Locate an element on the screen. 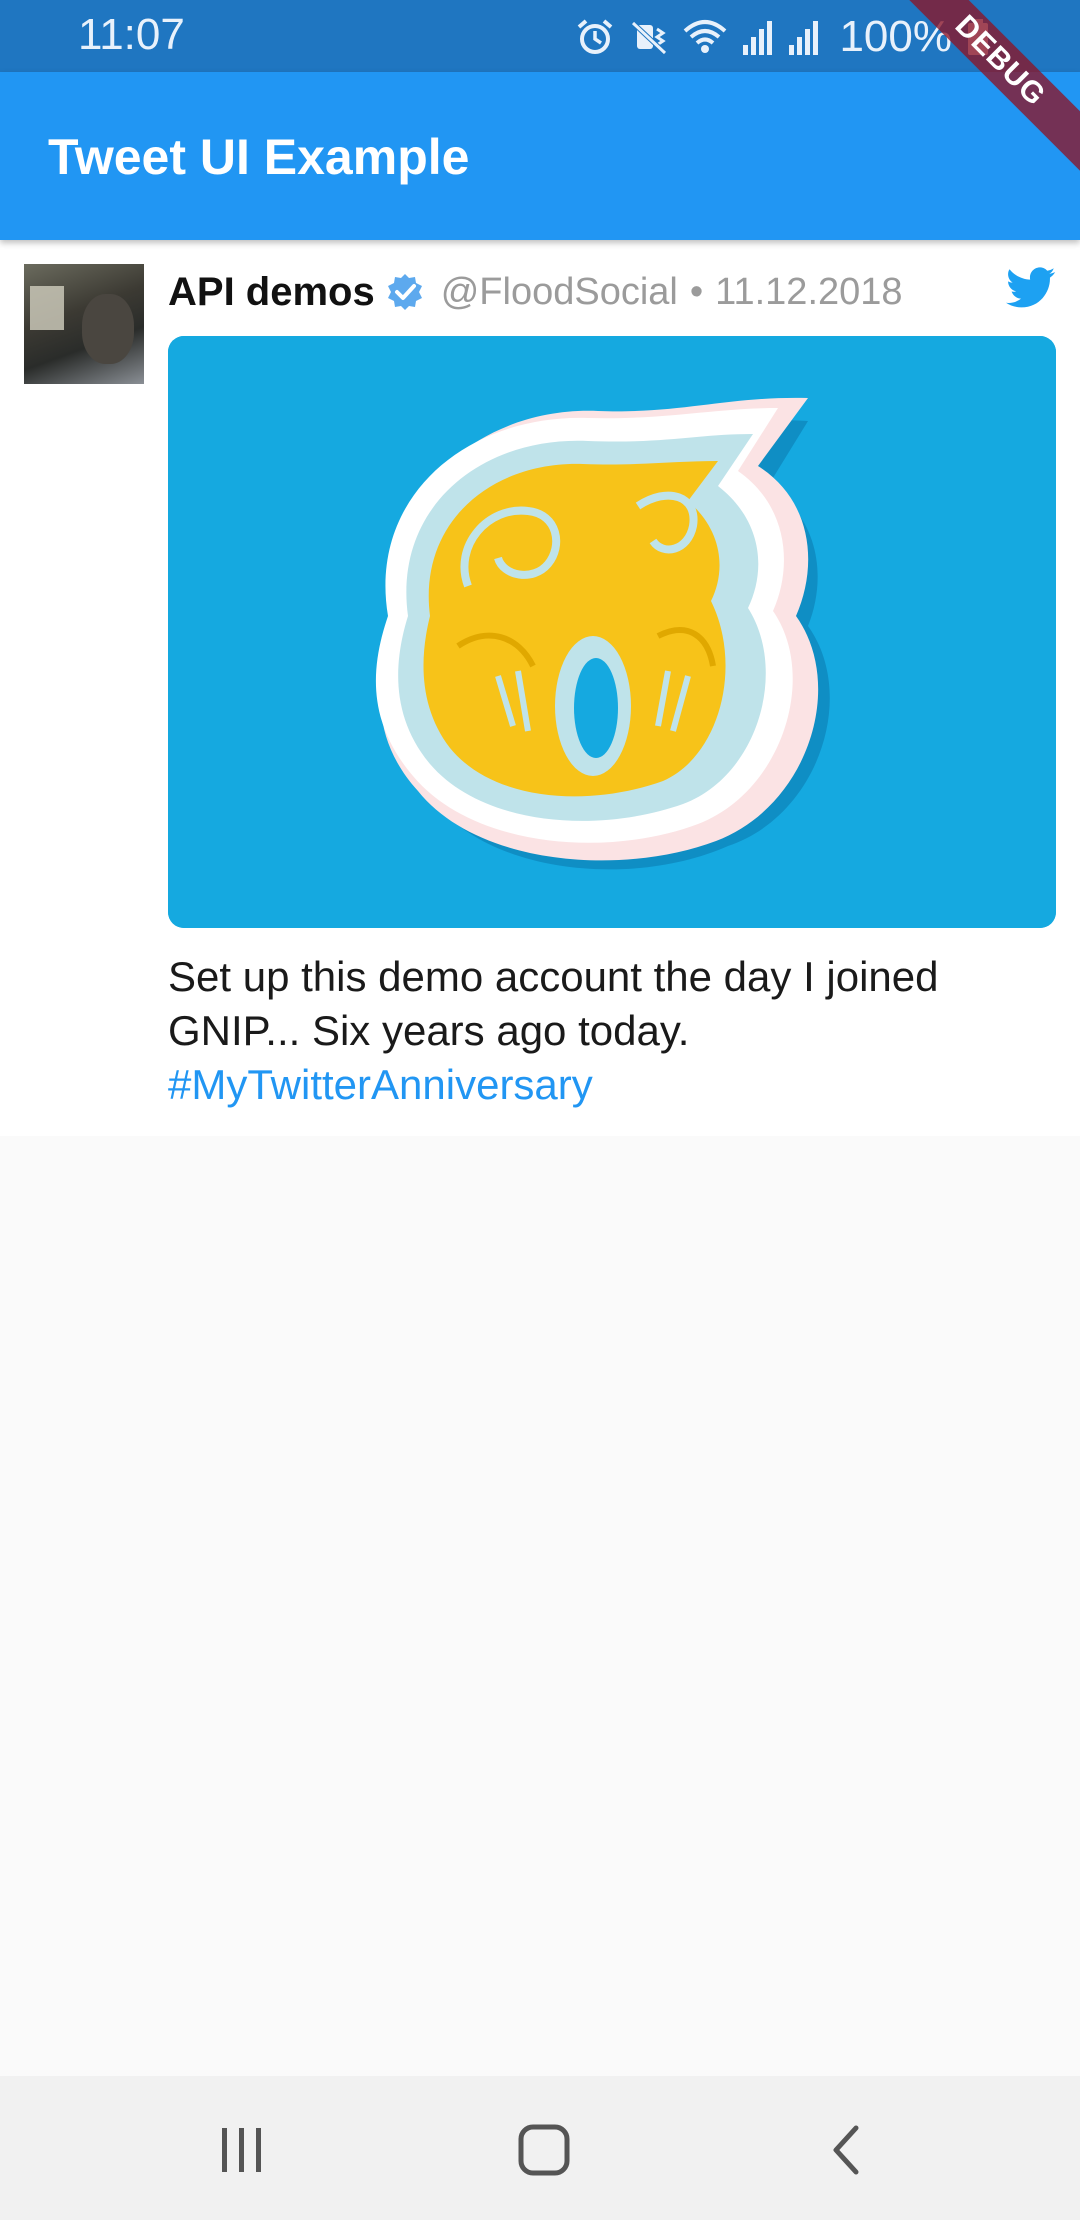 This screenshot has height=2220, width=1080. nav-bar is located at coordinates (540, 2148).